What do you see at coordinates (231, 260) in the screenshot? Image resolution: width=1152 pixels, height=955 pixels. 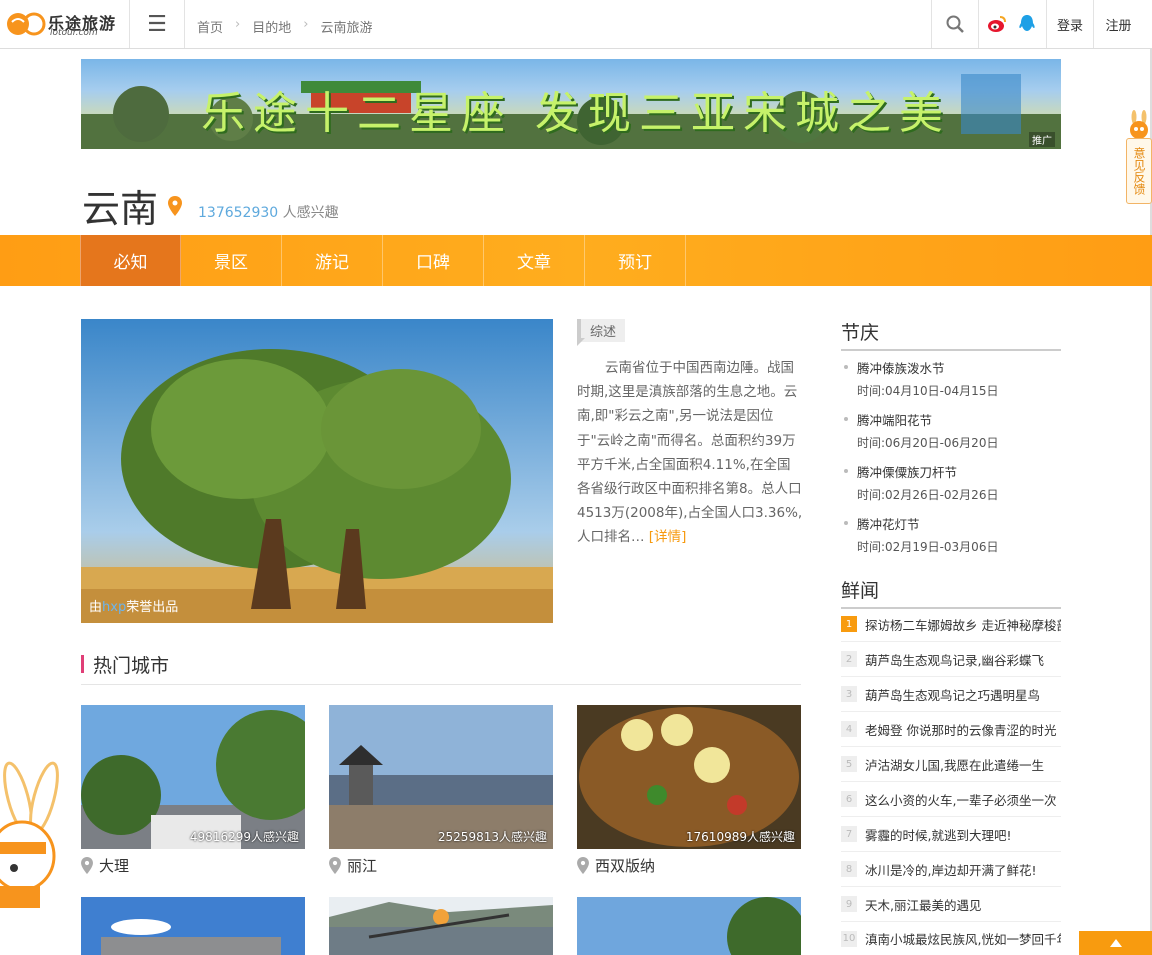 I see `tab-scenic: 景区` at bounding box center [231, 260].